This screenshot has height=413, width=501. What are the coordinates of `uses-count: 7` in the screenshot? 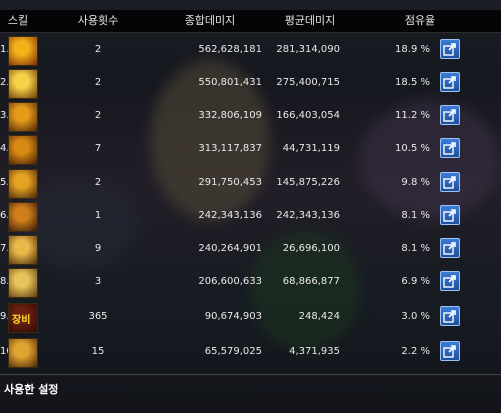 It's located at (98, 148).